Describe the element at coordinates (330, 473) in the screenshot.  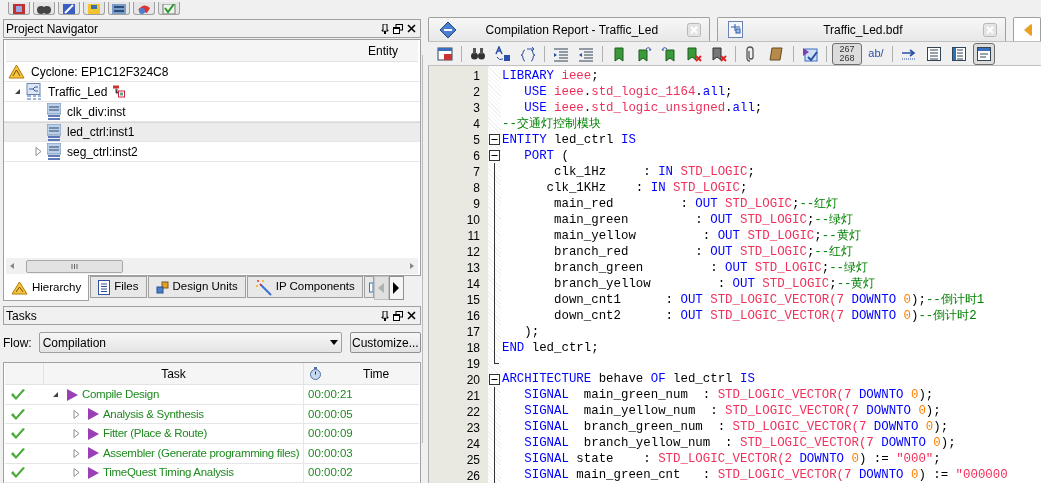
I see `task-time: 00:00:02` at that location.